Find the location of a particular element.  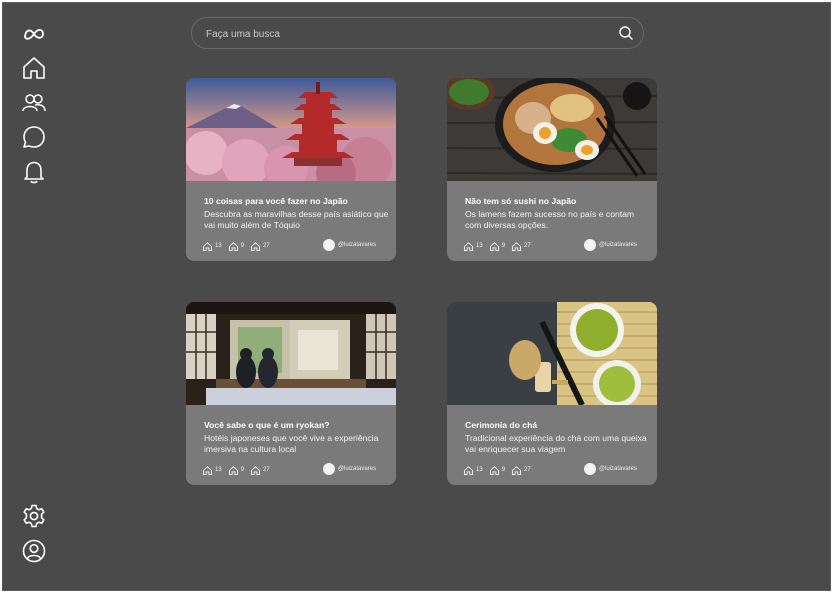

gear-icon is located at coordinates (34, 516).